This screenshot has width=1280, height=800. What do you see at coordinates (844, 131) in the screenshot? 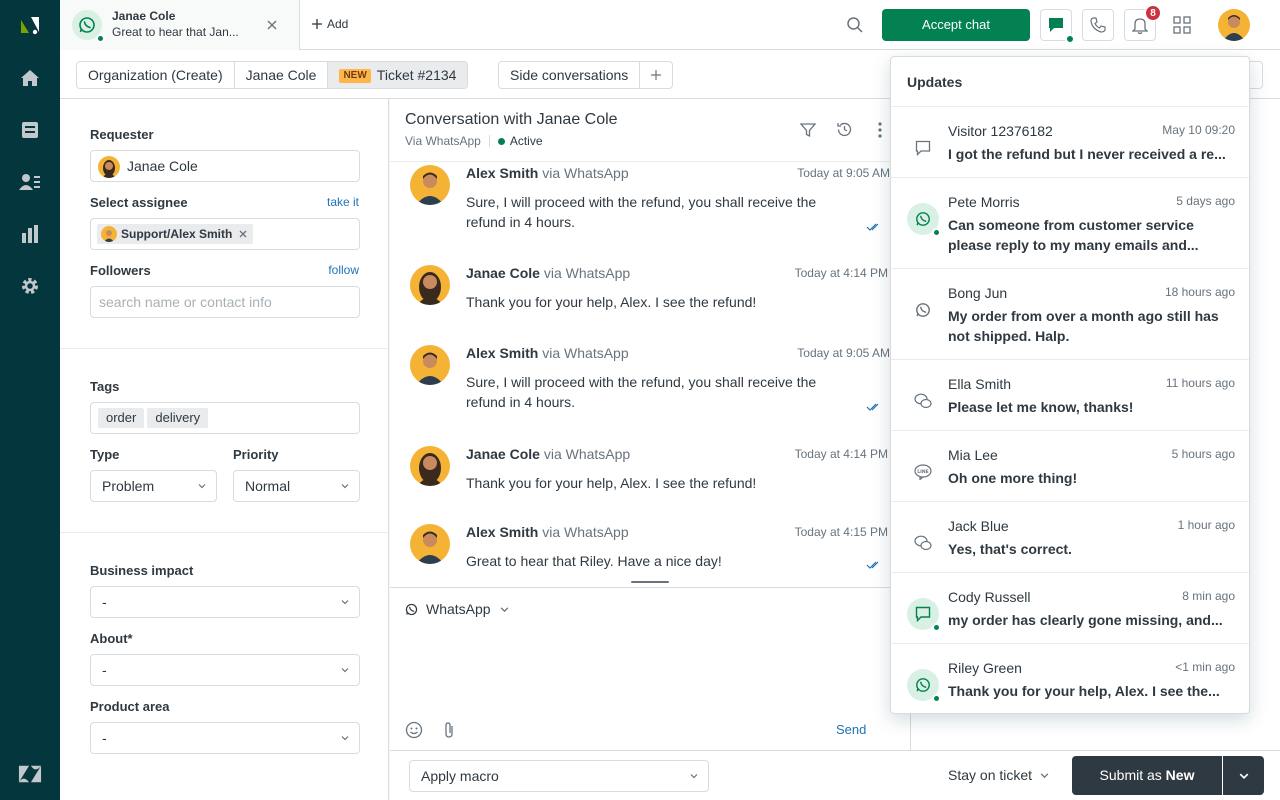
I see `history-icon` at bounding box center [844, 131].